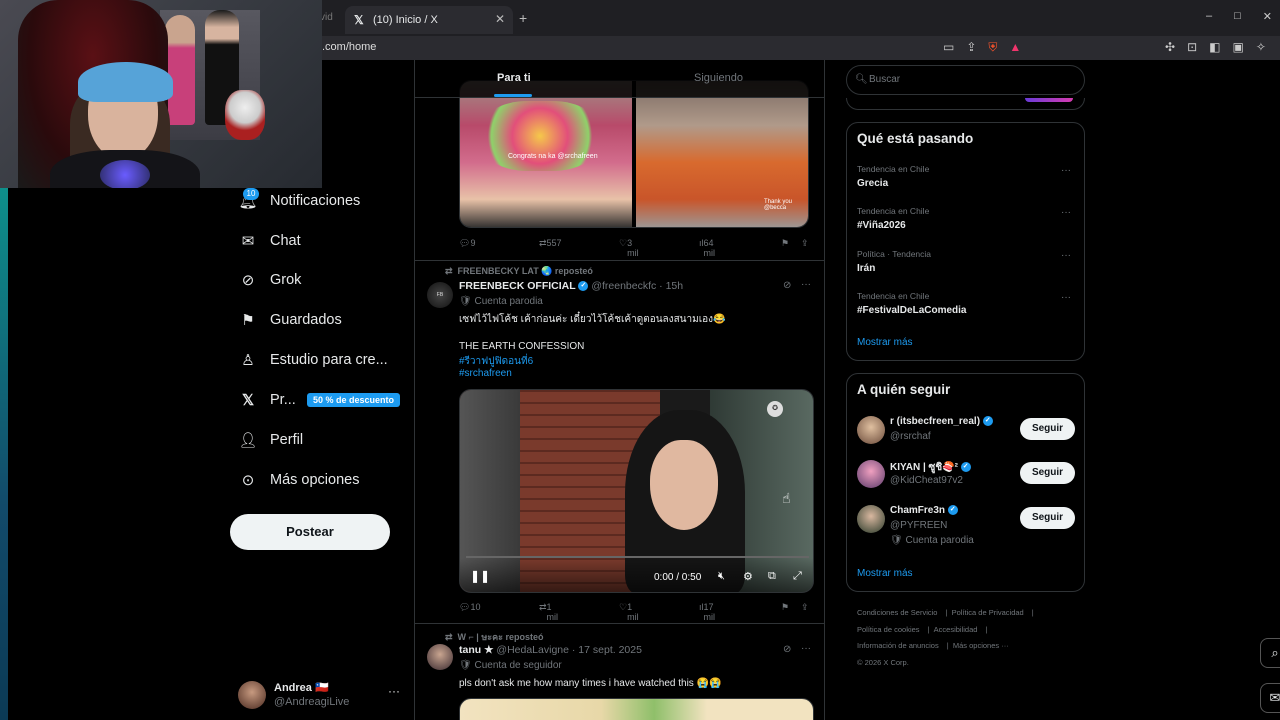  What do you see at coordinates (248, 440) in the screenshot?
I see `person-icon: 👤︎` at bounding box center [248, 440].